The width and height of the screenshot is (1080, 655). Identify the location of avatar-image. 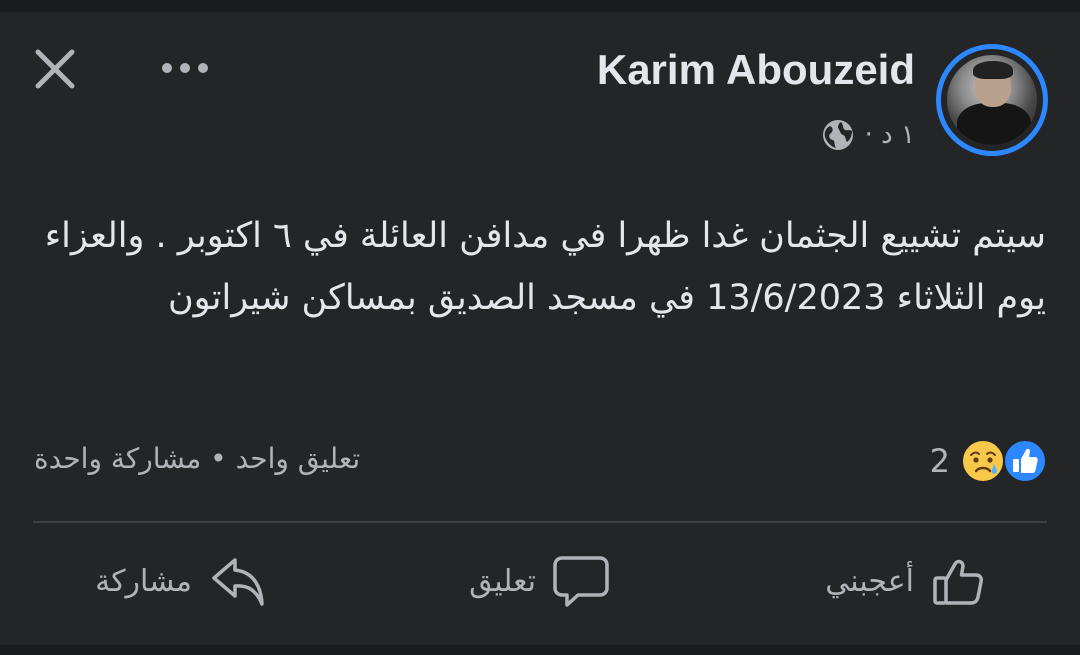
(992, 100).